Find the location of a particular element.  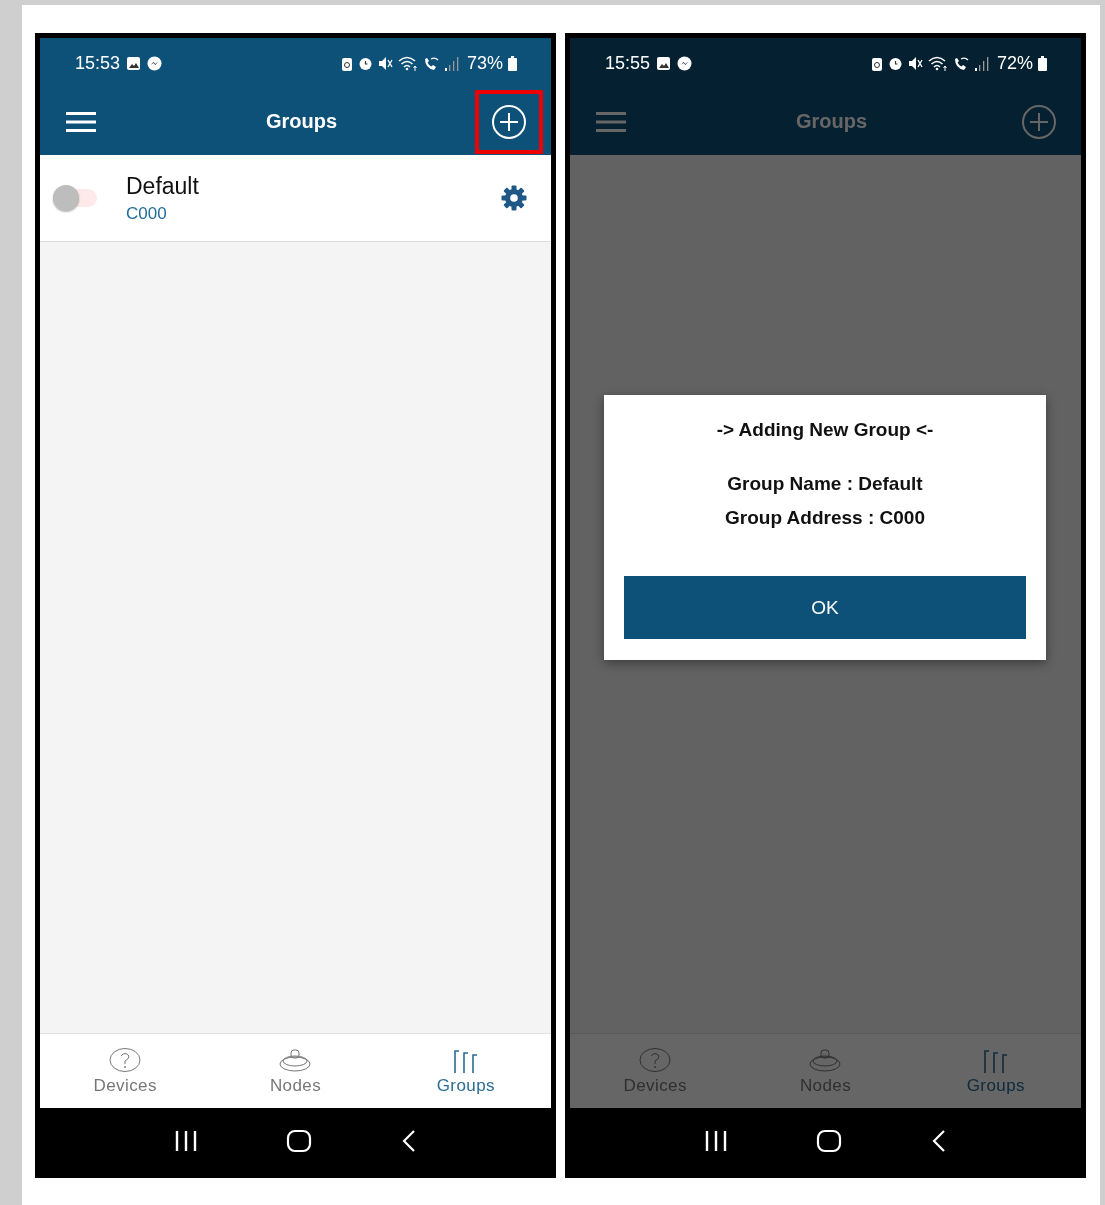

battery-percent: 72% is located at coordinates (1014, 63).